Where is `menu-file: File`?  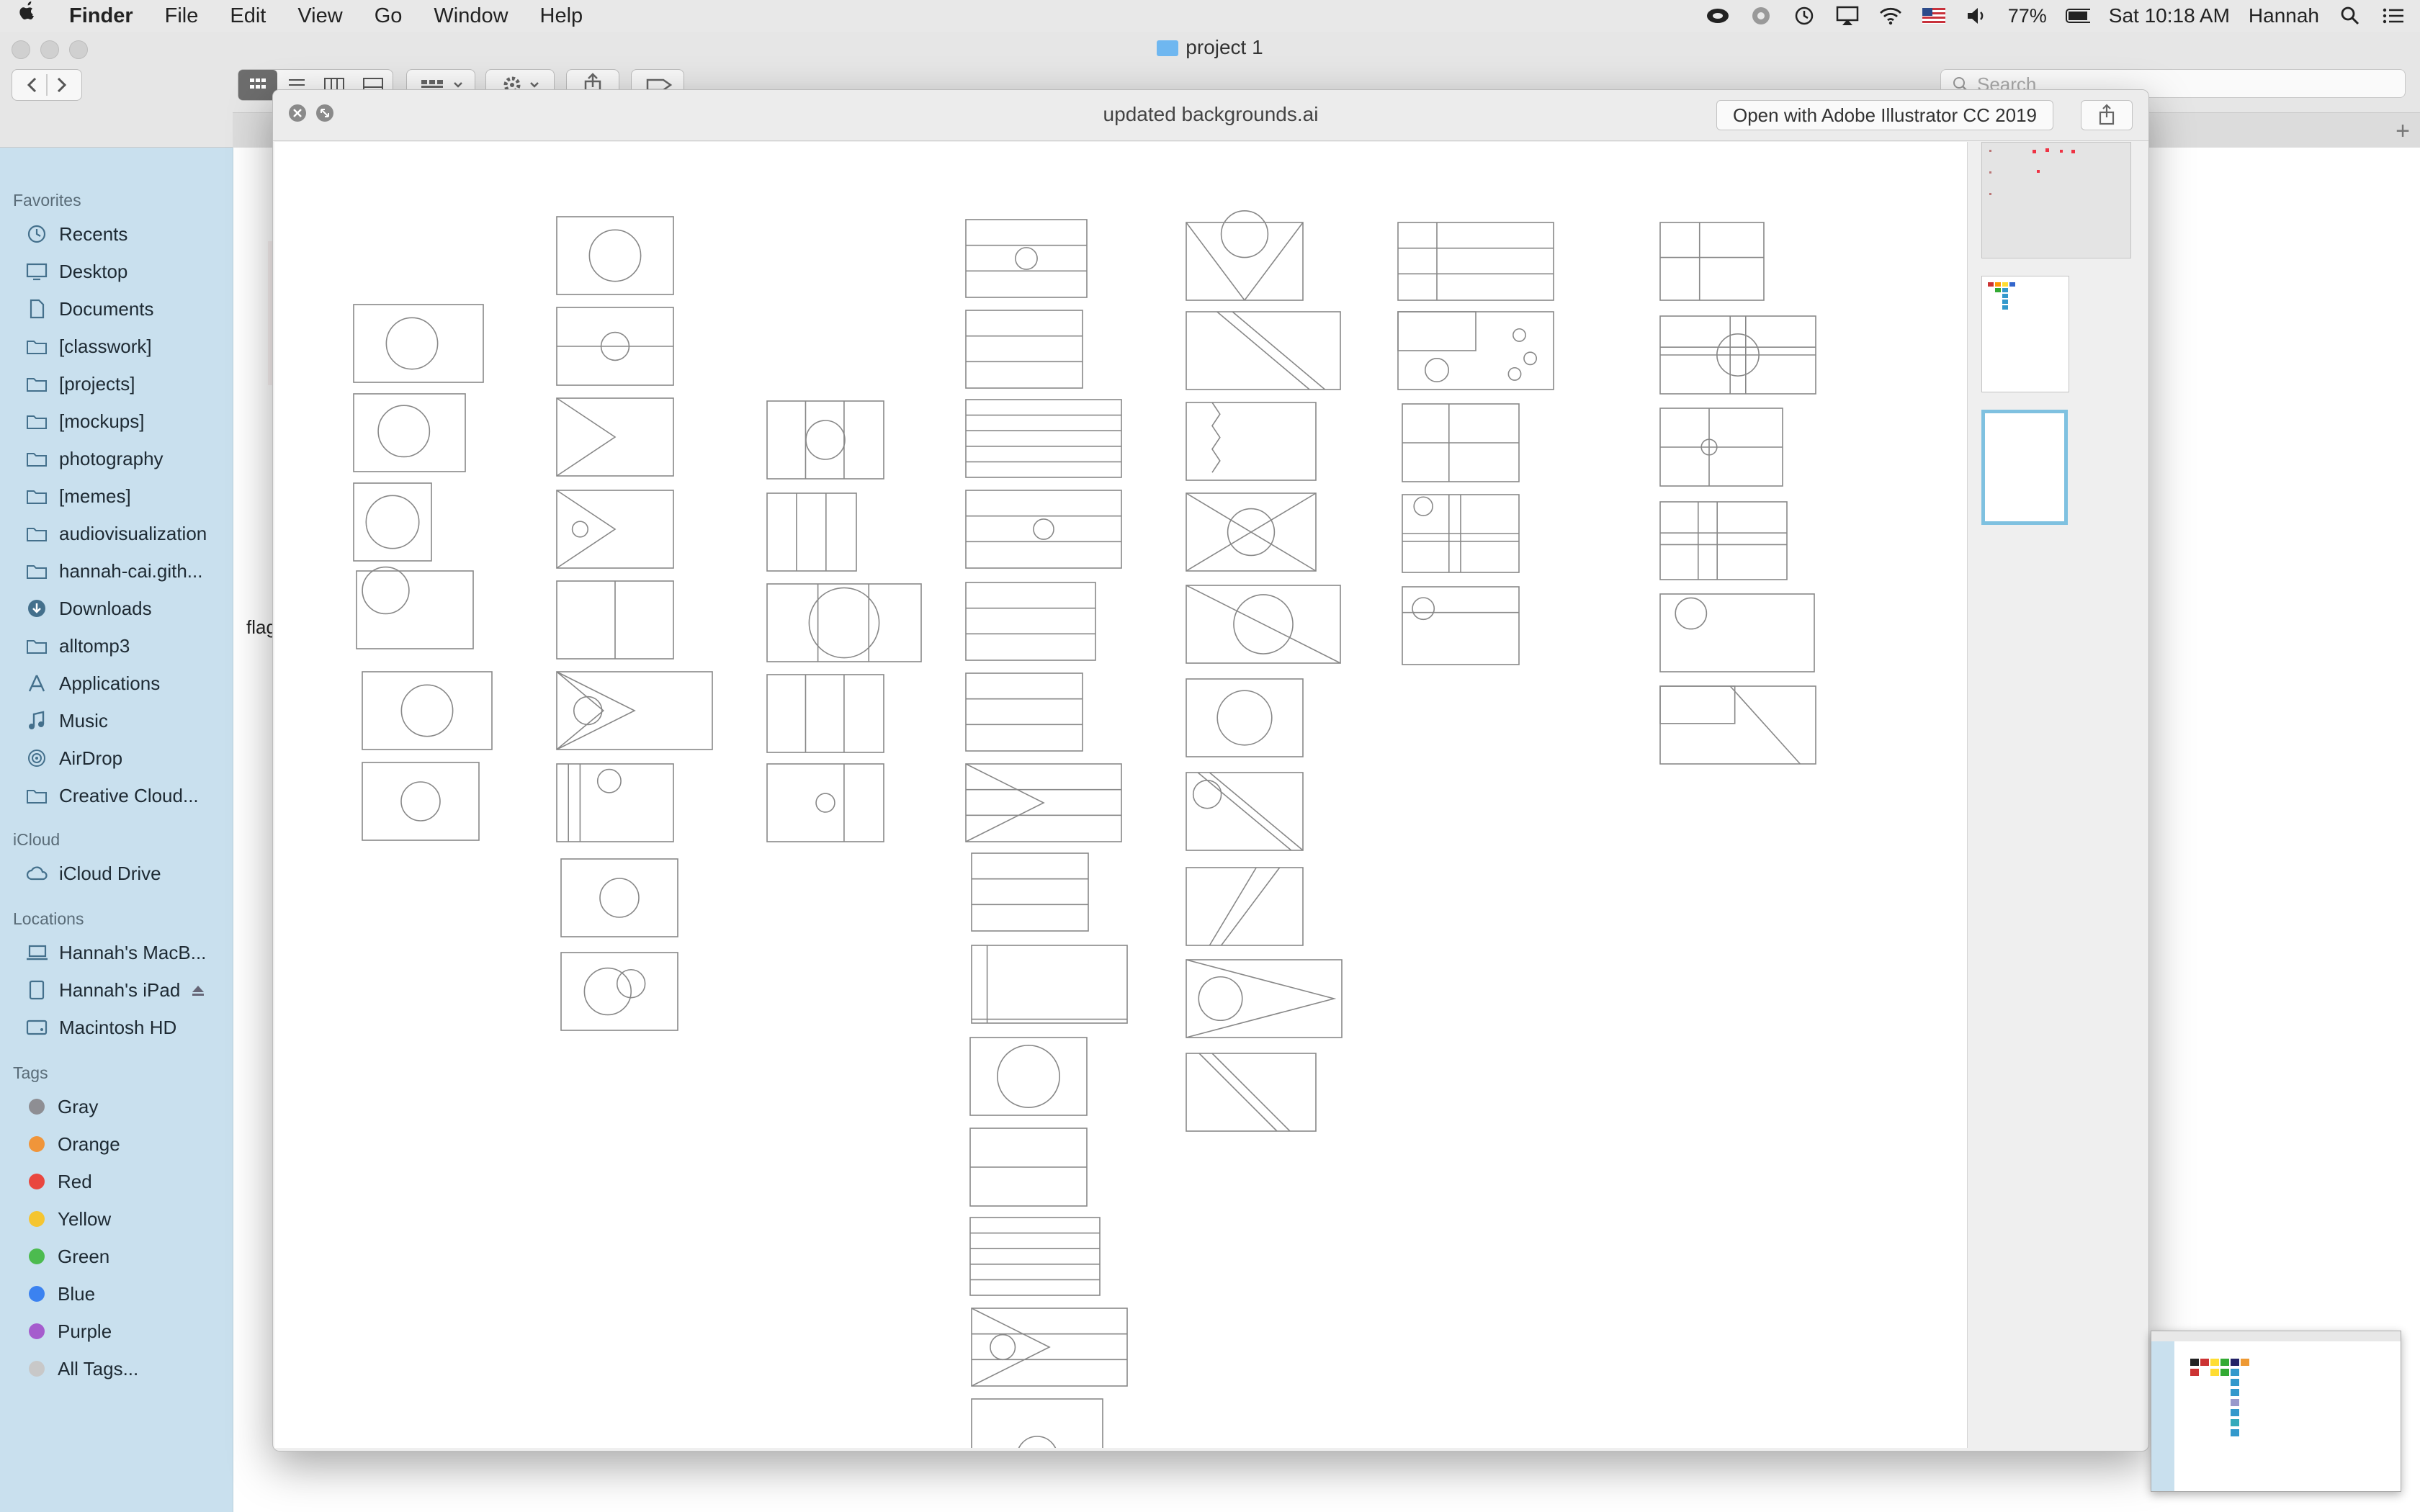
menu-file: File is located at coordinates (182, 16).